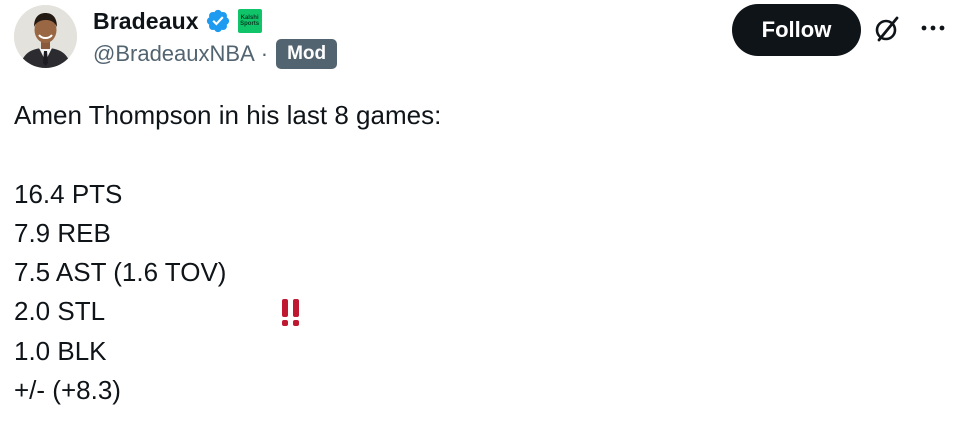  I want to click on affiliate-badge-icon: Kalshi Sports, so click(249, 21).